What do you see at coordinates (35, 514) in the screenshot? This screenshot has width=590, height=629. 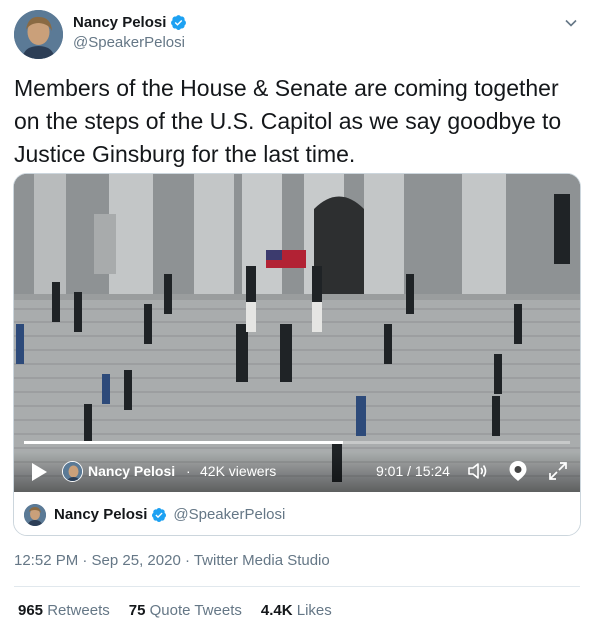 I see `source-avatar` at bounding box center [35, 514].